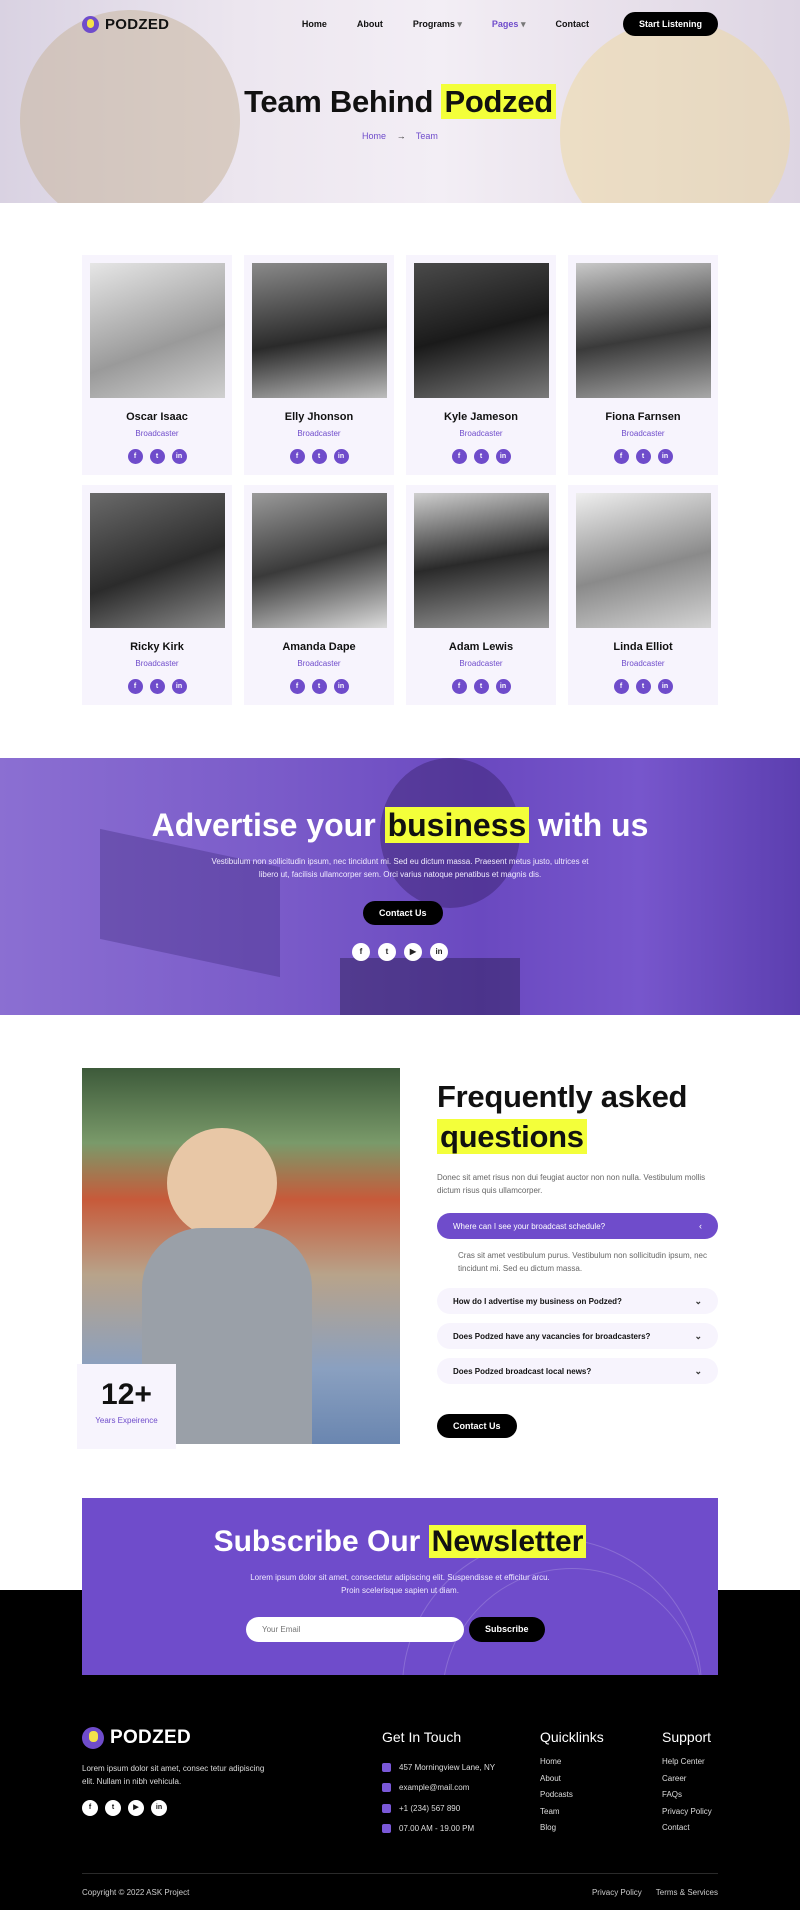 Image resolution: width=800 pixels, height=1910 pixels. I want to click on footer-support-title: Support, so click(687, 1737).